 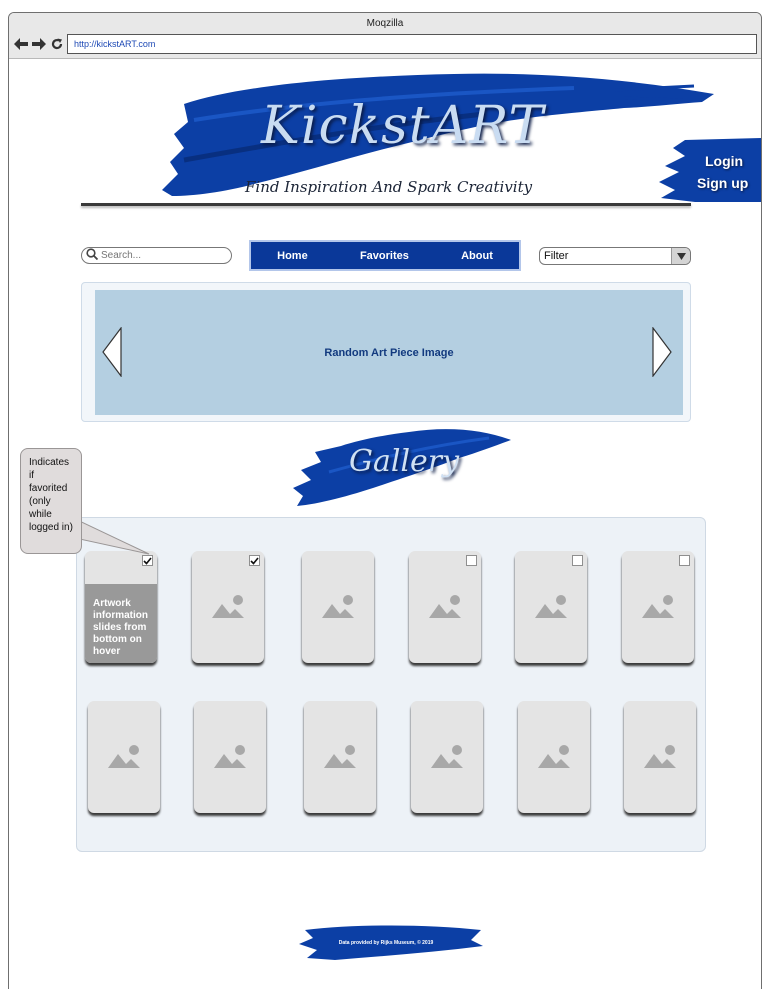 I want to click on search-box, so click(x=156, y=255).